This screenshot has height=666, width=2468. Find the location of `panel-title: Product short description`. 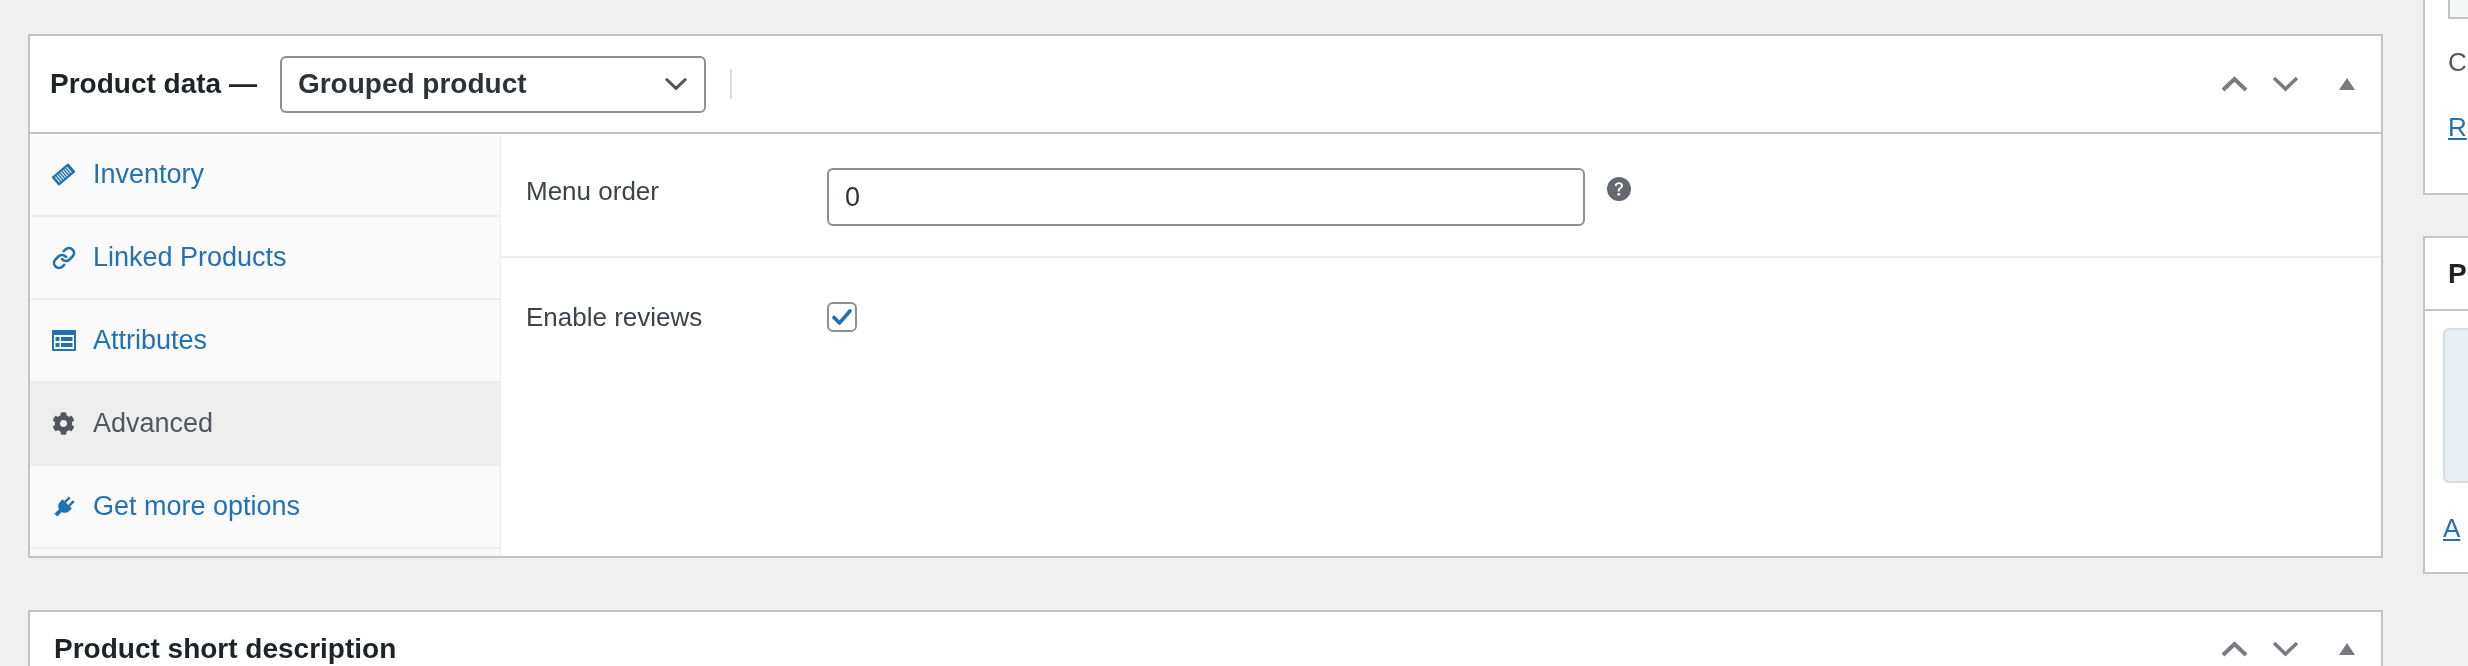

panel-title: Product short description is located at coordinates (225, 649).